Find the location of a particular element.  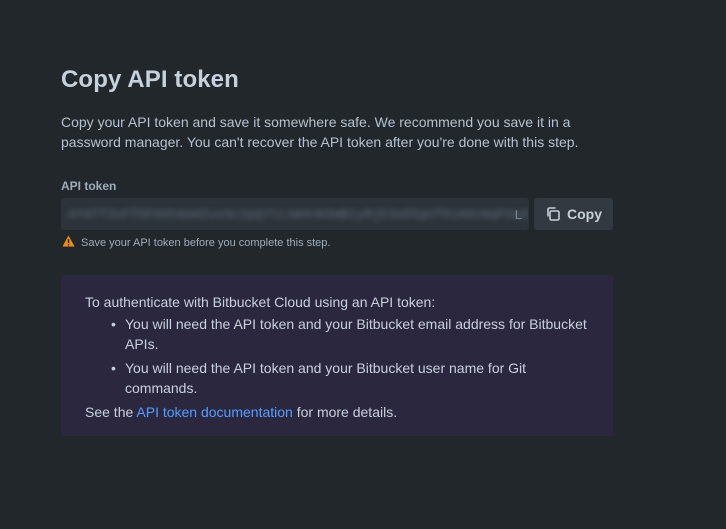

warning-icon is located at coordinates (68, 242).